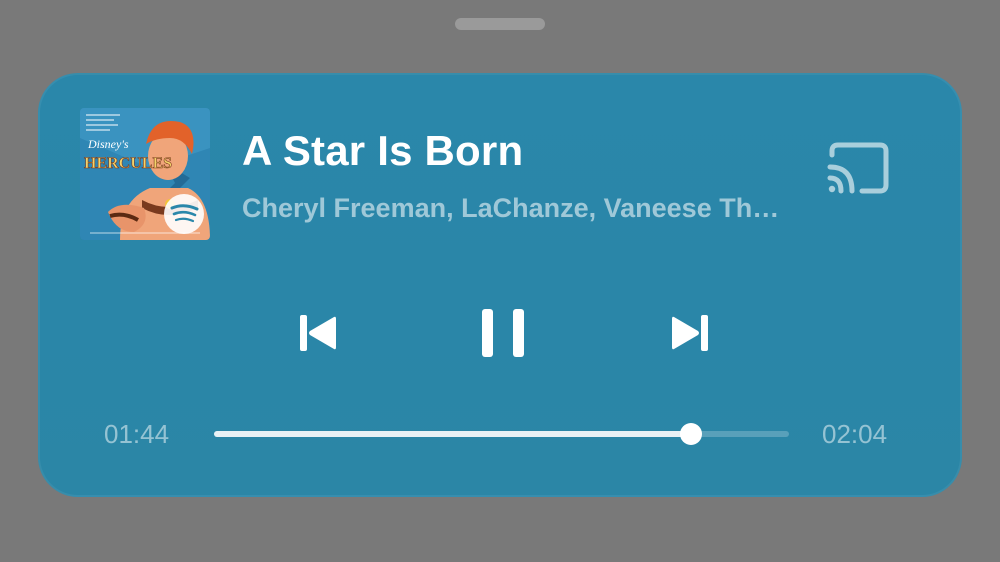  Describe the element at coordinates (453, 434) in the screenshot. I see `seek-bar-progress` at that location.